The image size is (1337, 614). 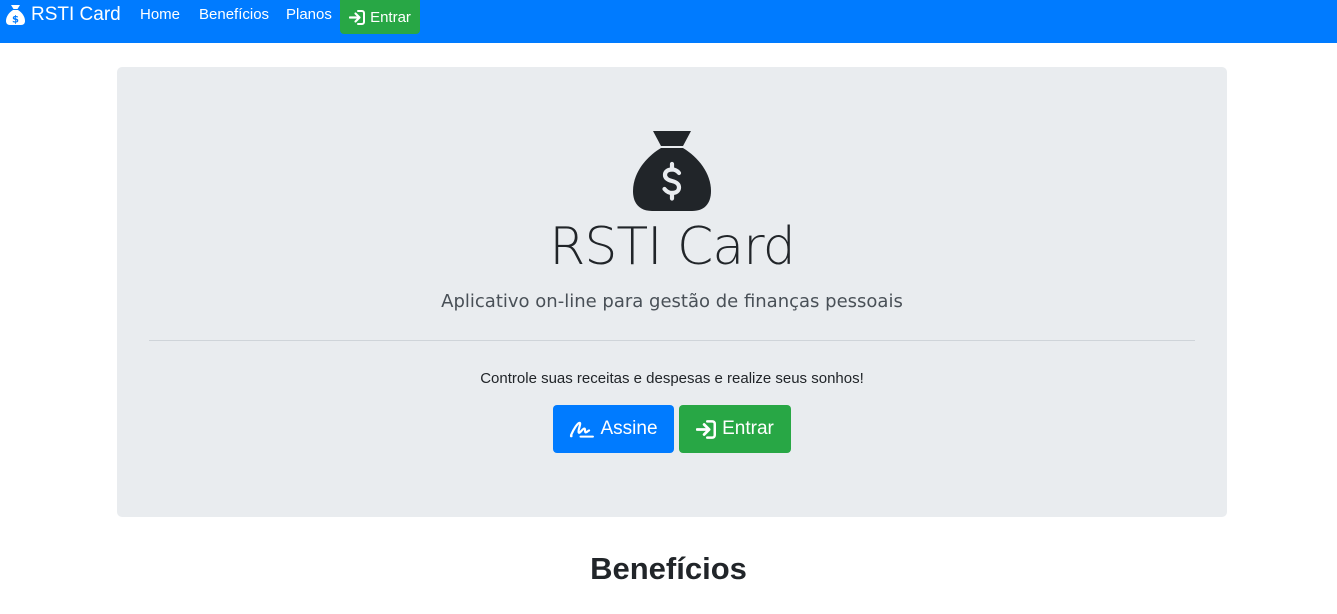 I want to click on money-bag-icon, so click(x=672, y=171).